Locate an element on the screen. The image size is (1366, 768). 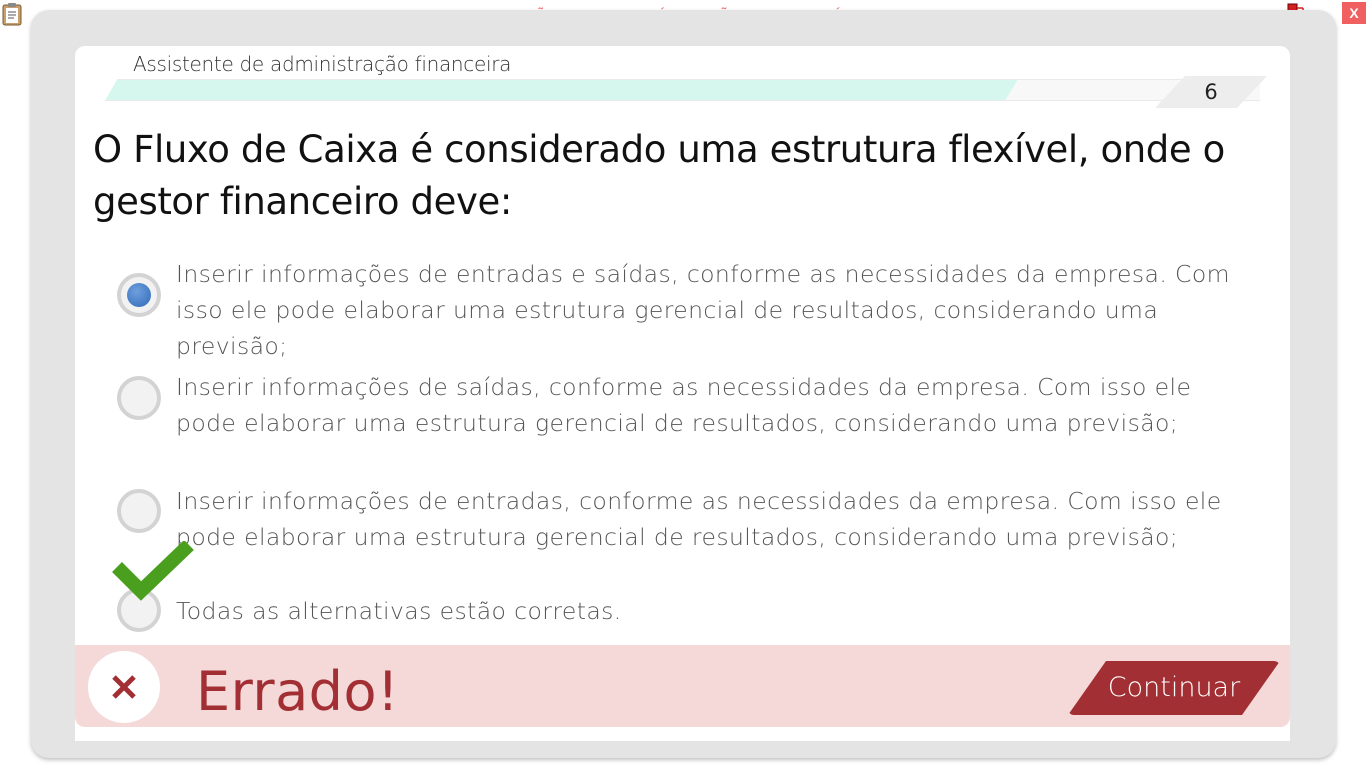
option-text: Todas as alternativas estão corretas. is located at coordinates (399, 611).